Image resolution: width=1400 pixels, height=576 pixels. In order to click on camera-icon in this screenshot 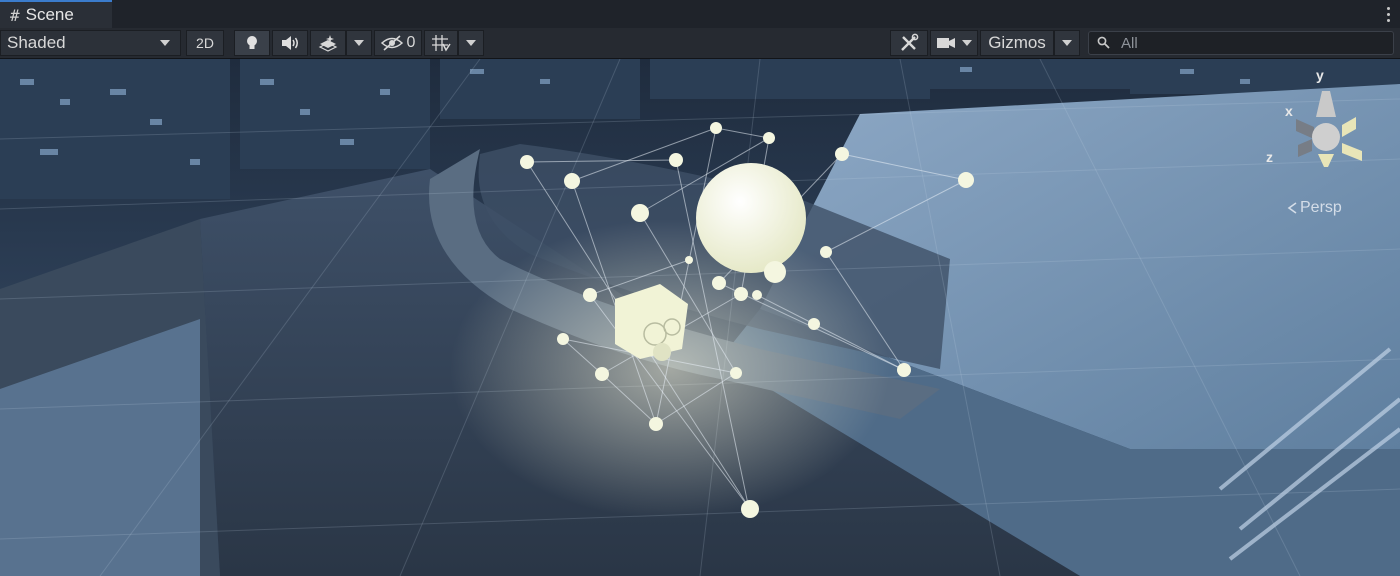, I will do `click(946, 43)`.